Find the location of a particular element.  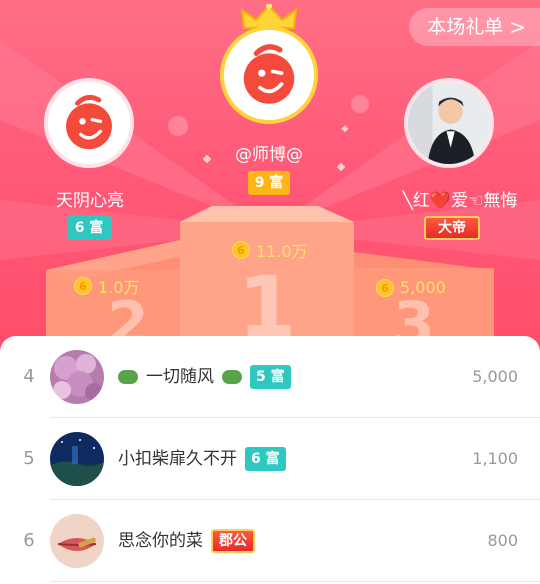

rank-number: 5 is located at coordinates (29, 458).